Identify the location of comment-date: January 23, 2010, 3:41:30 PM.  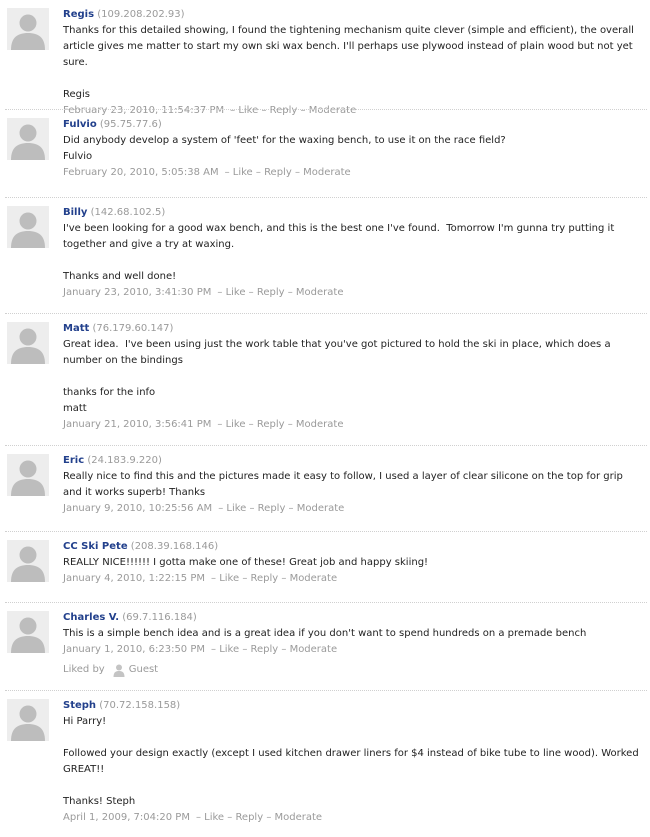
(137, 292).